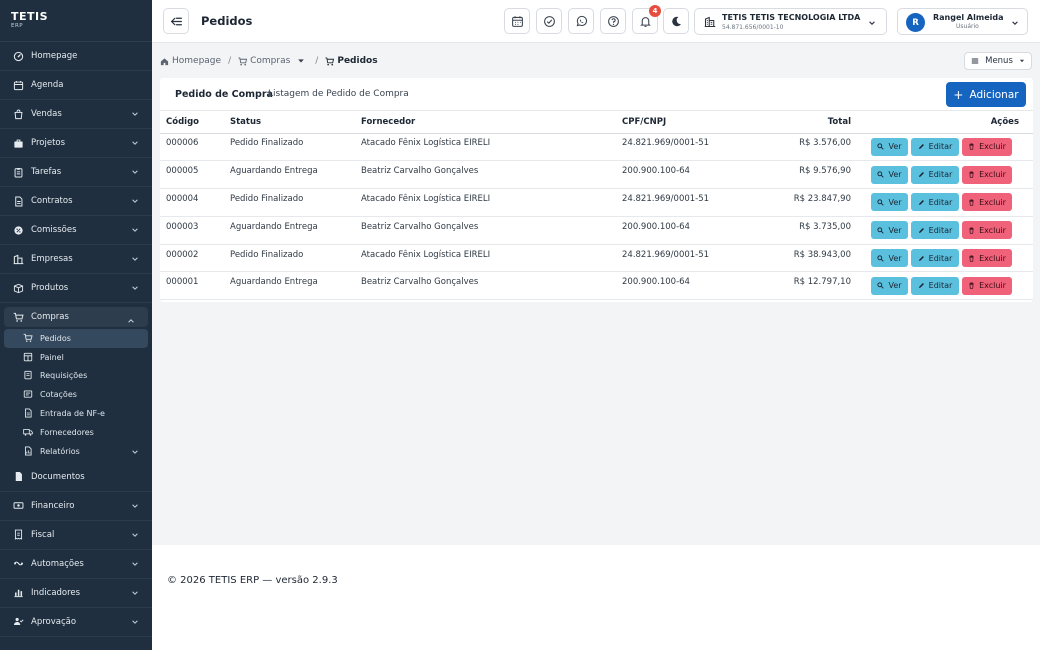  What do you see at coordinates (76, 259) in the screenshot?
I see `sidebar-item-empresas: Empresas` at bounding box center [76, 259].